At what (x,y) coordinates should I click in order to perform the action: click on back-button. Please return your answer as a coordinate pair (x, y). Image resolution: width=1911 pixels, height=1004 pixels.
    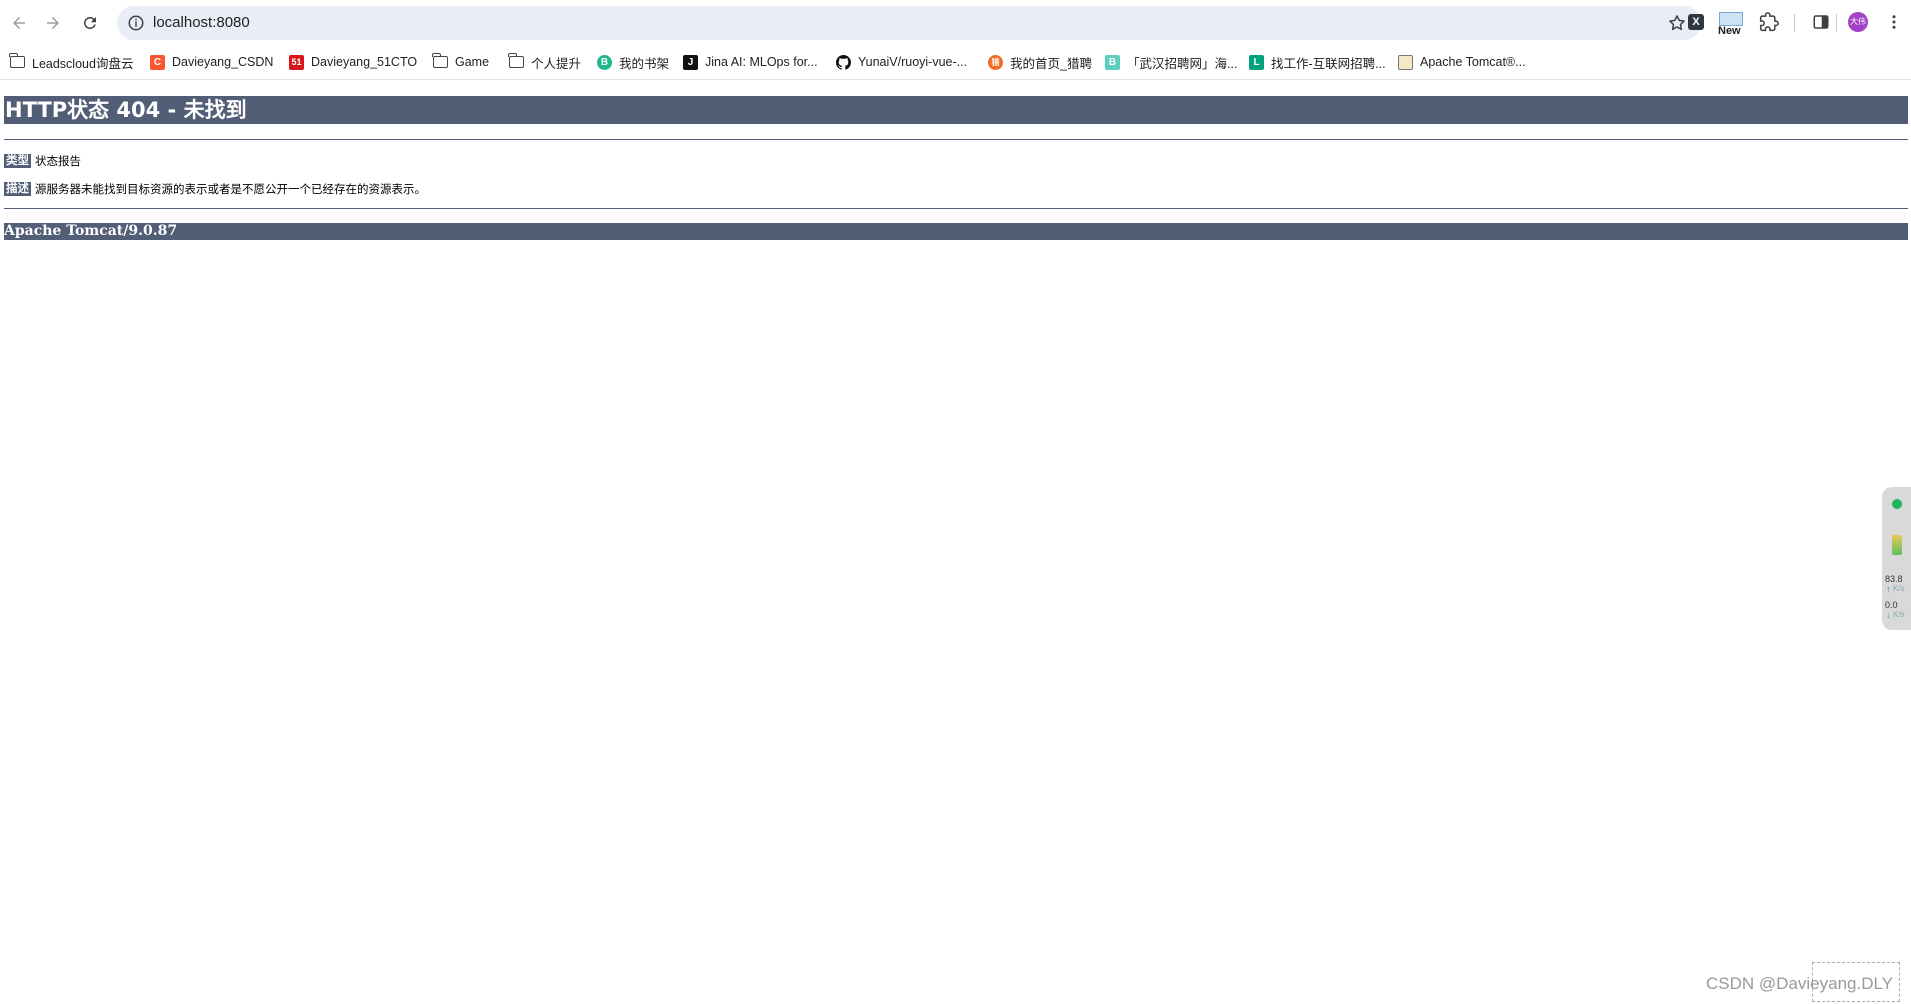
    Looking at the image, I should click on (19, 23).